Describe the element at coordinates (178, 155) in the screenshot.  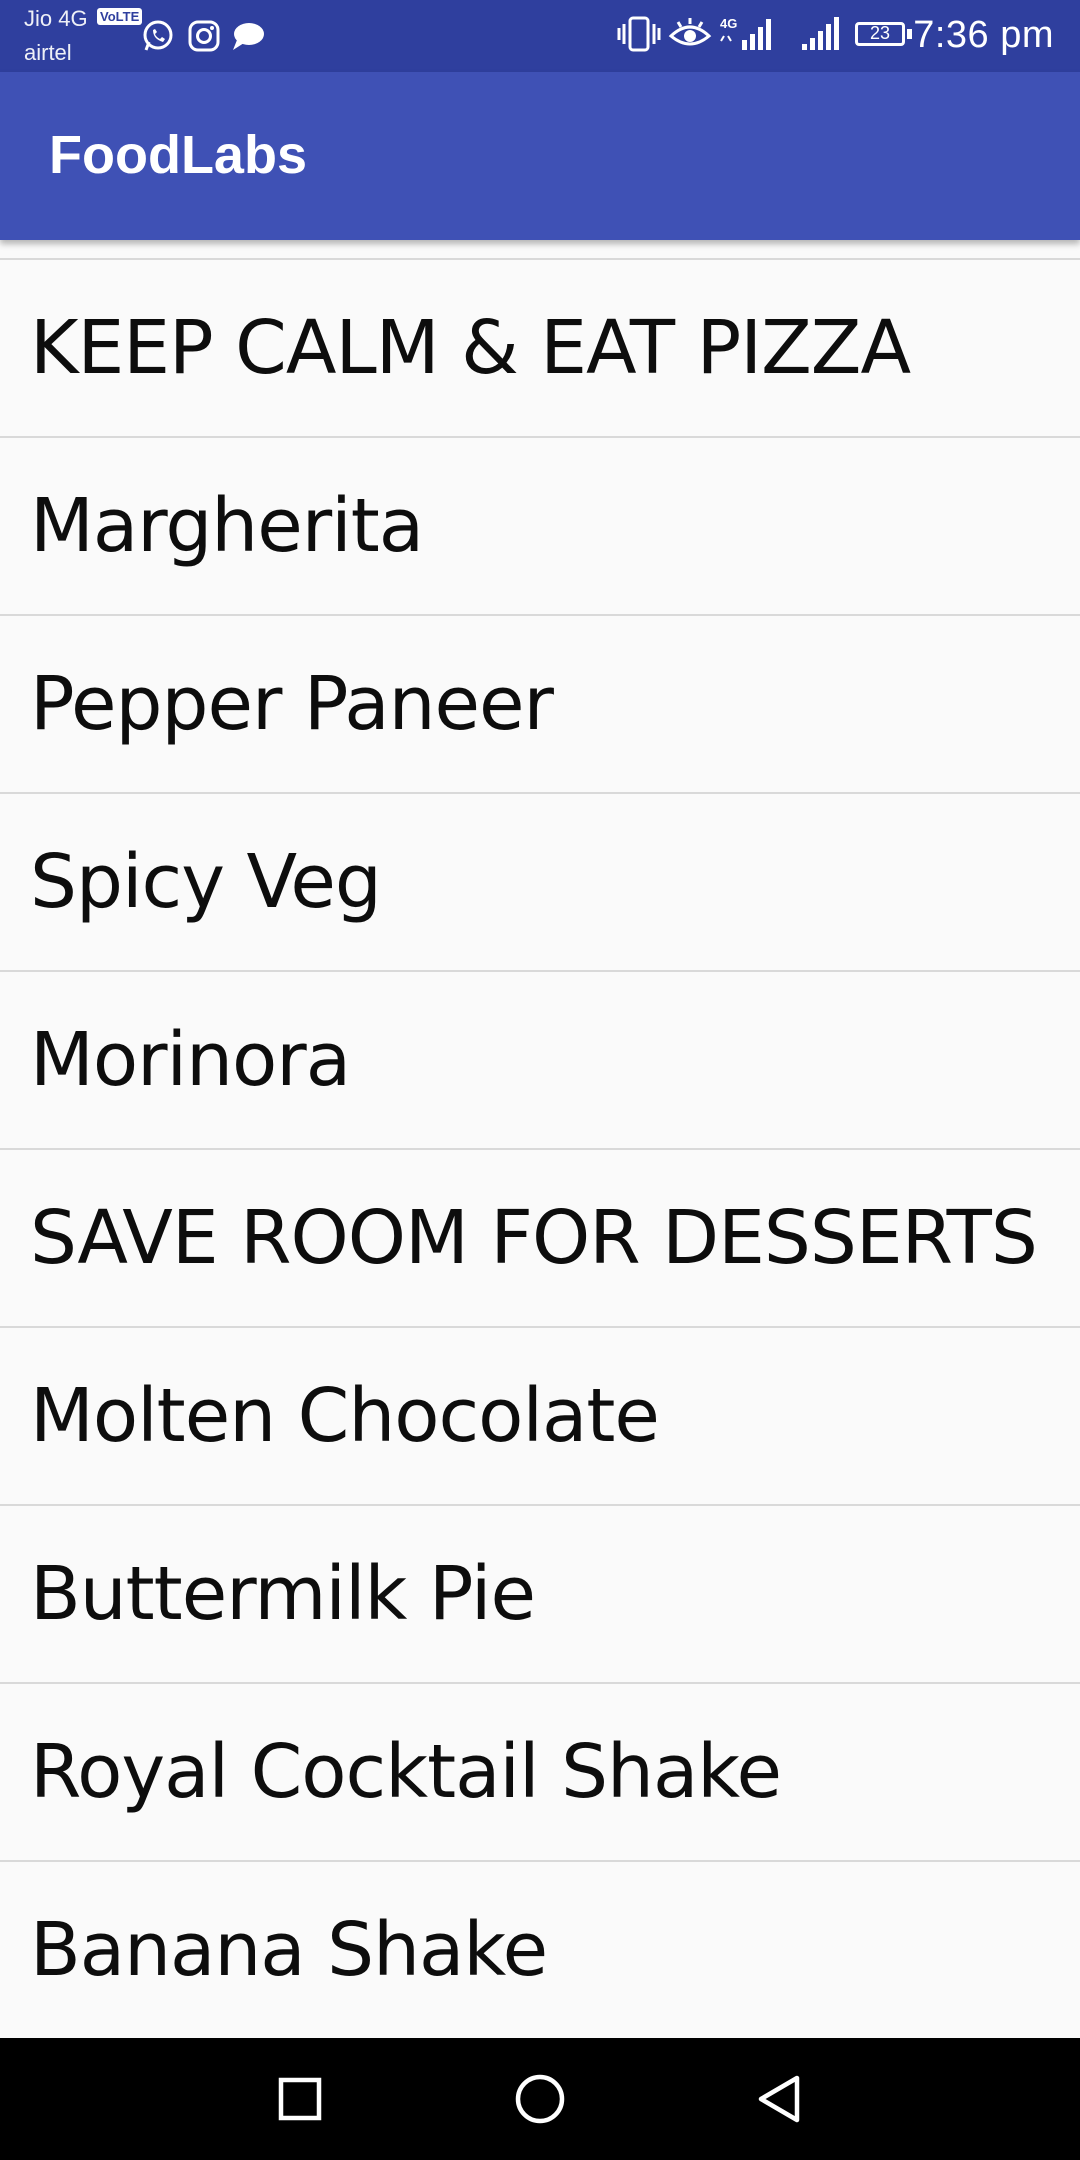
I see `app-title: FoodLabs` at that location.